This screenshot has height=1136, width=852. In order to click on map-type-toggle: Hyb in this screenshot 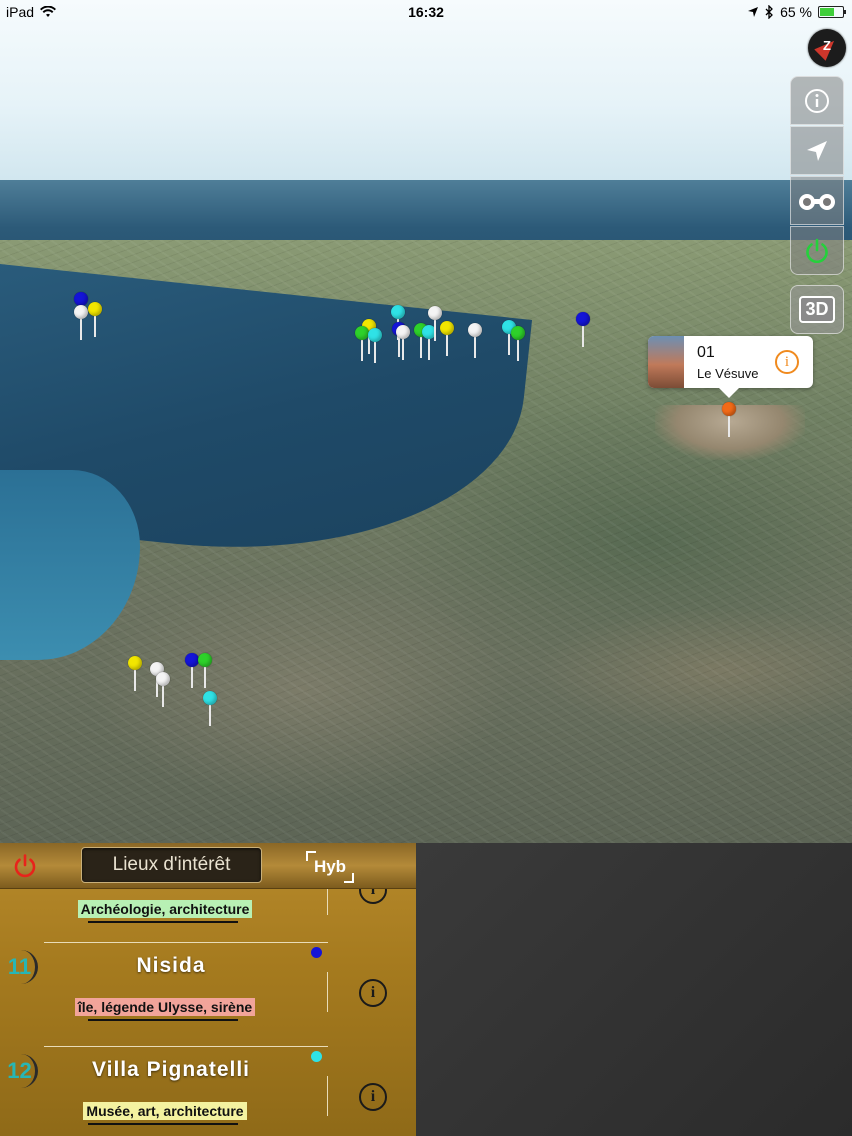, I will do `click(330, 867)`.